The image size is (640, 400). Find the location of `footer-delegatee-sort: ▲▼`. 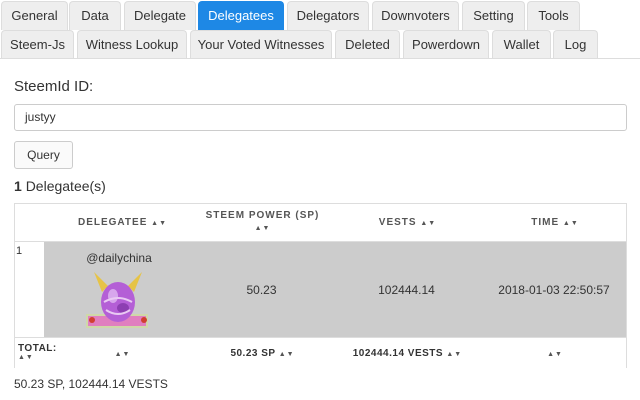

footer-delegatee-sort: ▲▼ is located at coordinates (122, 353).